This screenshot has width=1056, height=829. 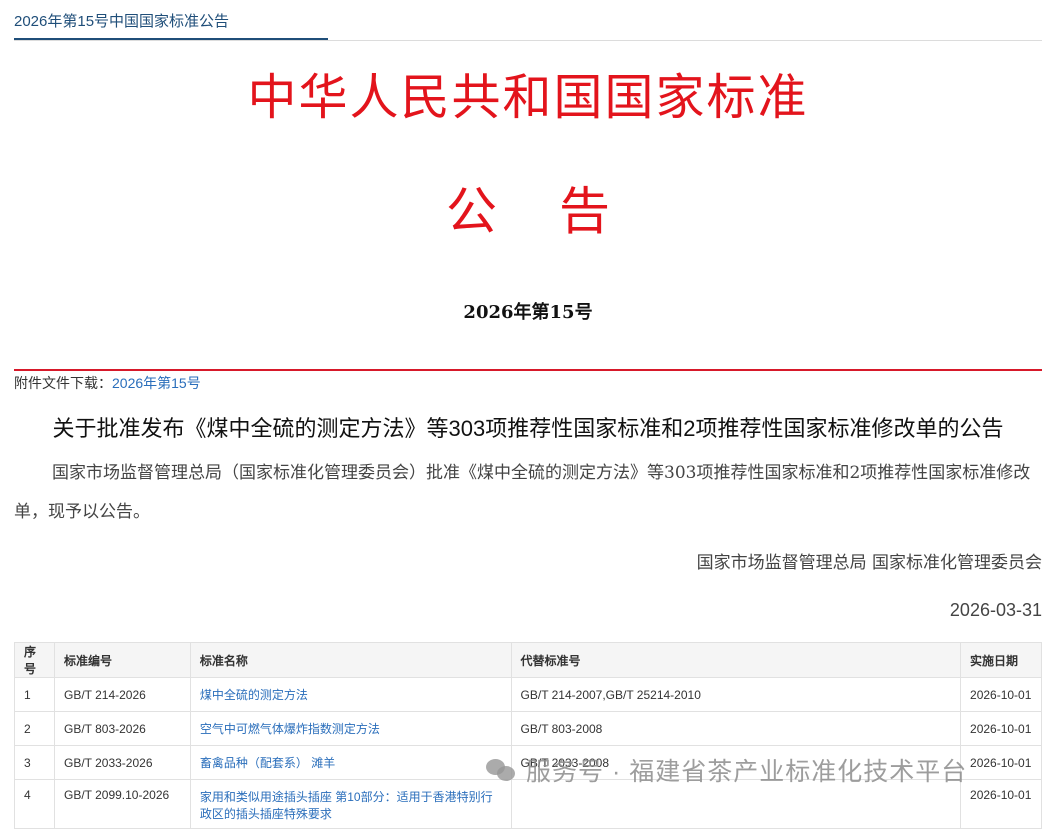 What do you see at coordinates (501, 770) in the screenshot?
I see `wechat-icon` at bounding box center [501, 770].